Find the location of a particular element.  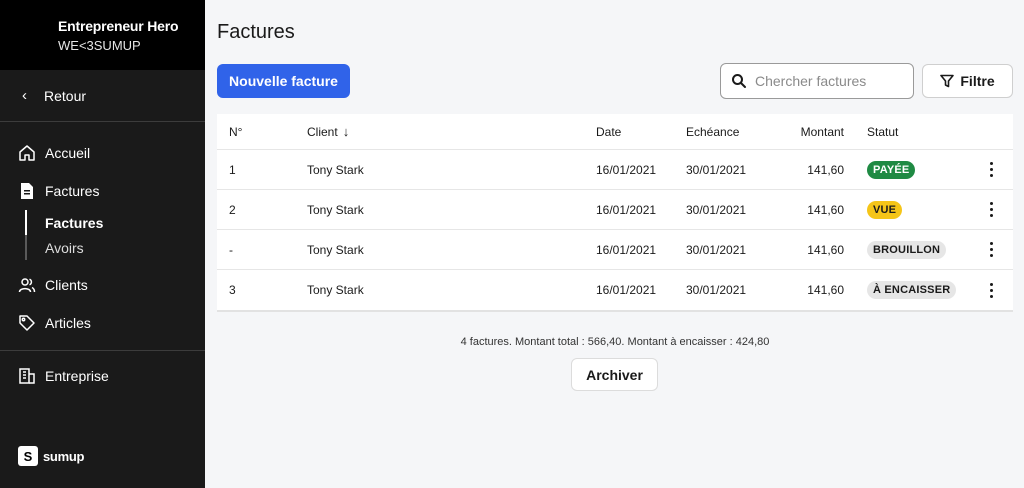

company-subtitle: WE<3SUMUP is located at coordinates (99, 45).